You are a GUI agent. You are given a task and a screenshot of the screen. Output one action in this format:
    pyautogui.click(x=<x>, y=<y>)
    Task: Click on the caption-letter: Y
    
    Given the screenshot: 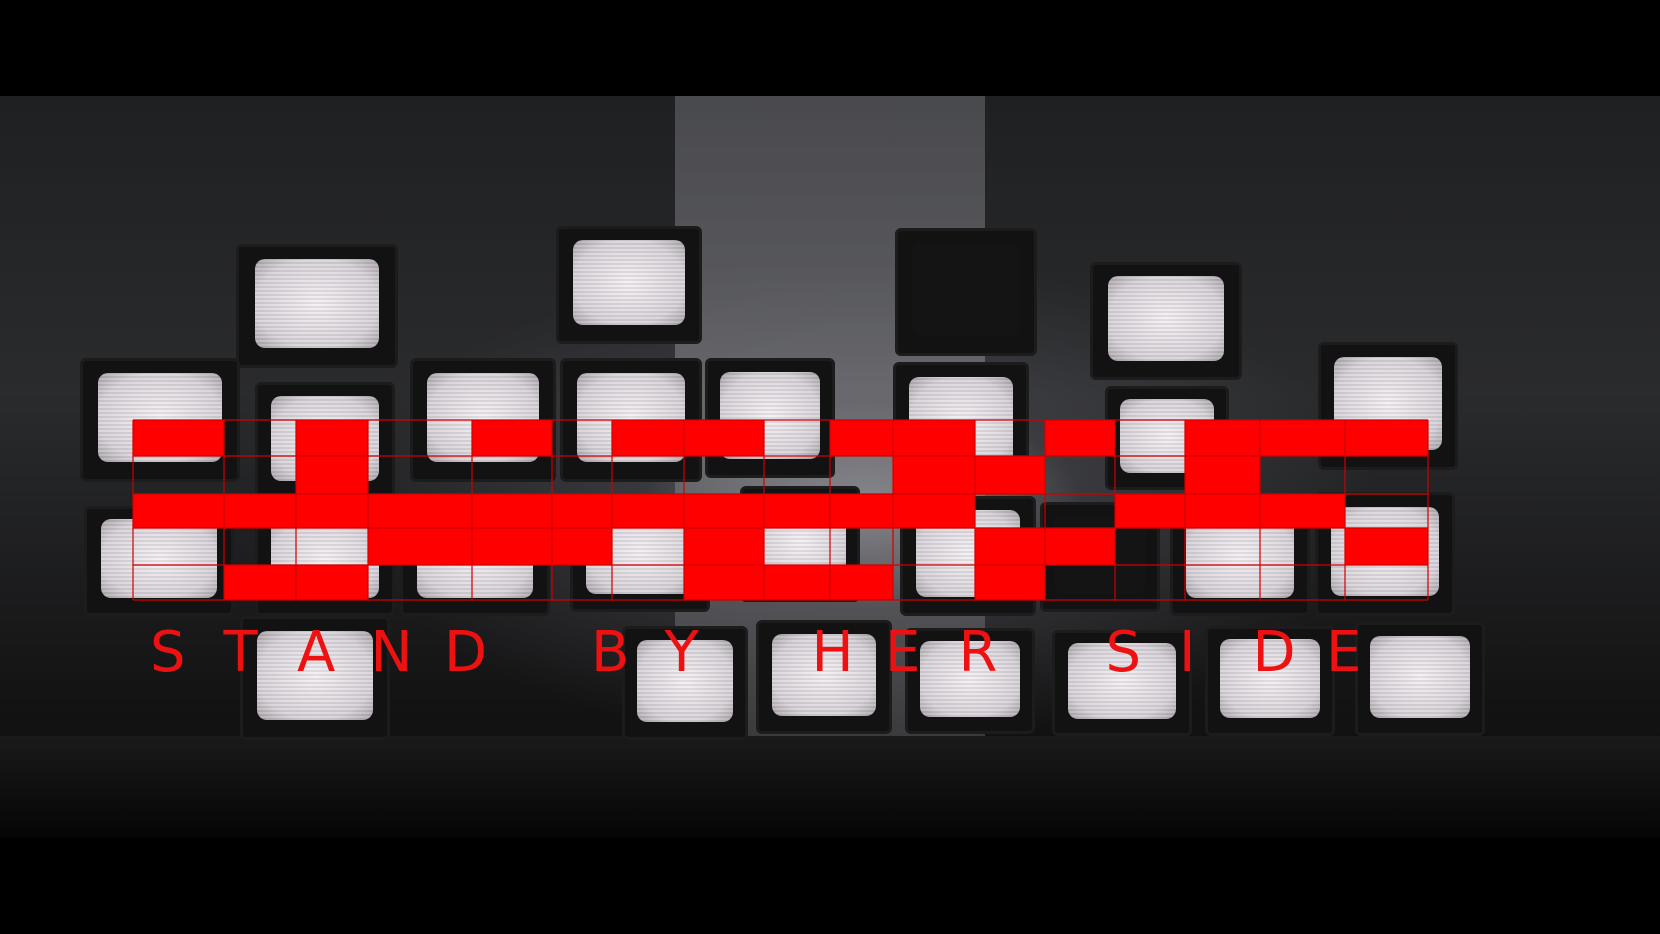 What is the action you would take?
    pyautogui.click(x=681, y=652)
    